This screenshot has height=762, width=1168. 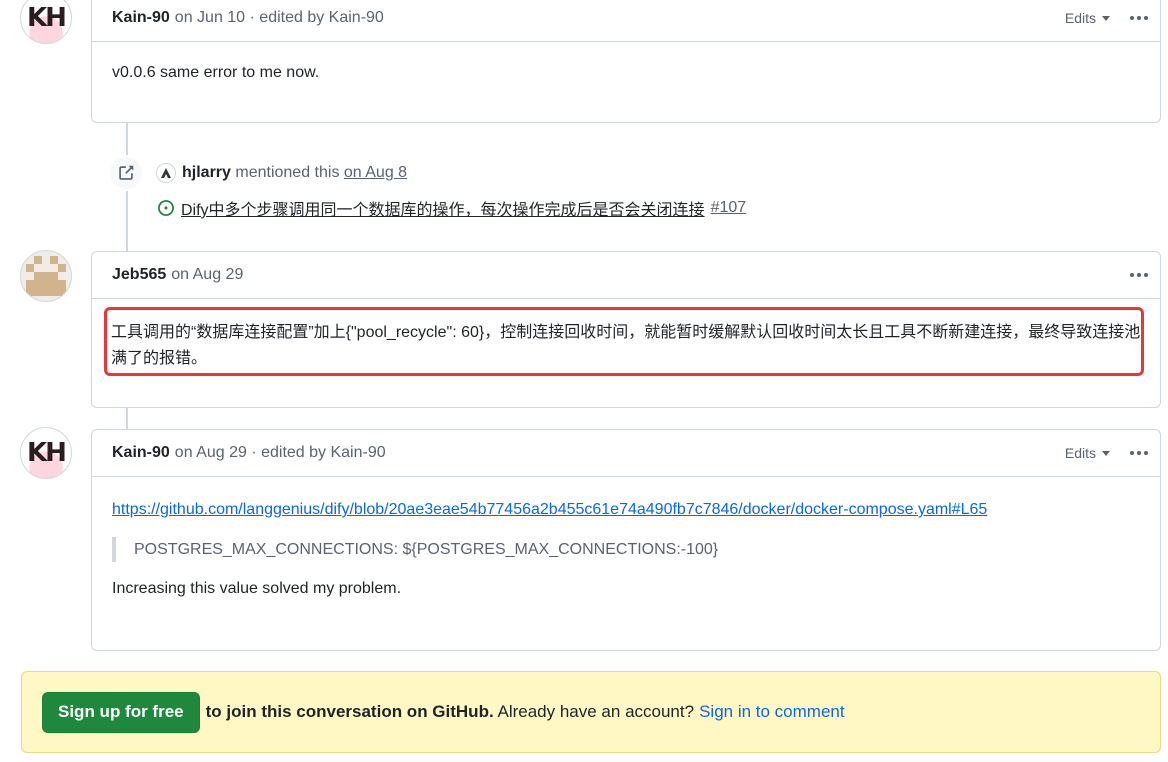 I want to click on mention-avatar, so click(x=166, y=173).